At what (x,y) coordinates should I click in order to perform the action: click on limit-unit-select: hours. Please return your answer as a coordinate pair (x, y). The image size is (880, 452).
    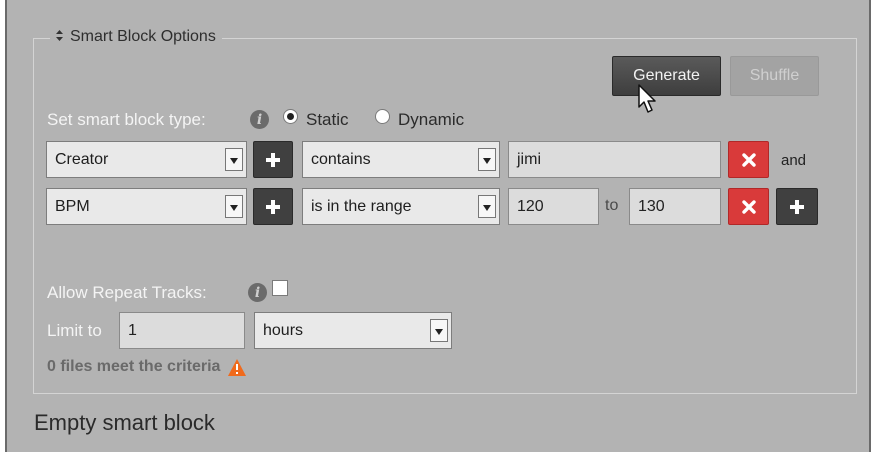
    Looking at the image, I should click on (353, 330).